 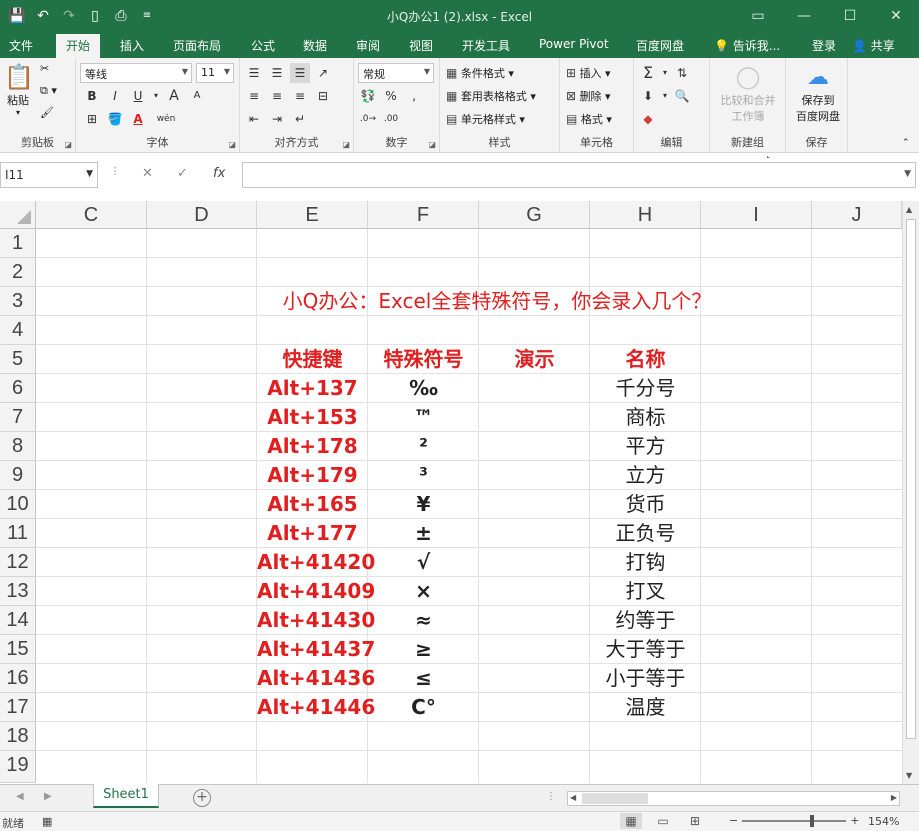 I want to click on row-header-14: 14, so click(x=18, y=620).